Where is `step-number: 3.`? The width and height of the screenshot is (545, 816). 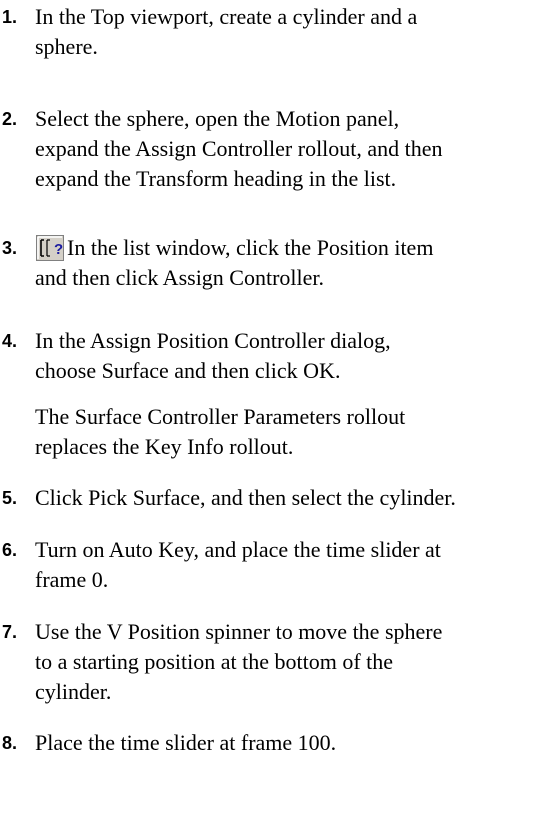
step-number: 3. is located at coordinates (10, 248).